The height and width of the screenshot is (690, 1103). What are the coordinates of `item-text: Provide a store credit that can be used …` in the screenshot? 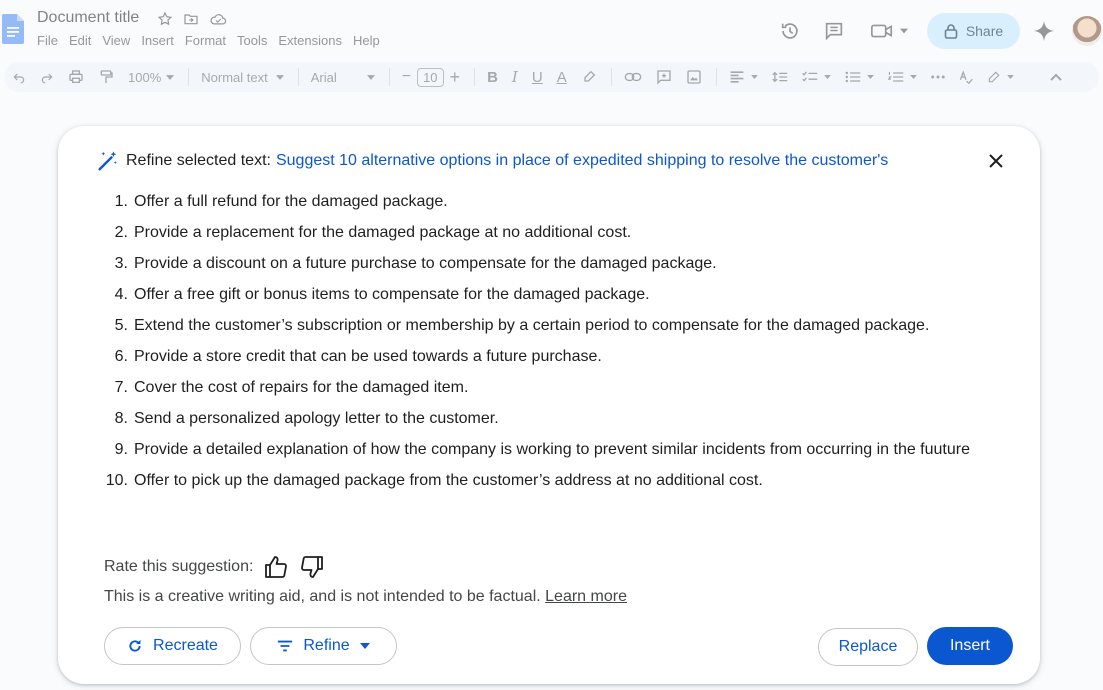 It's located at (368, 356).